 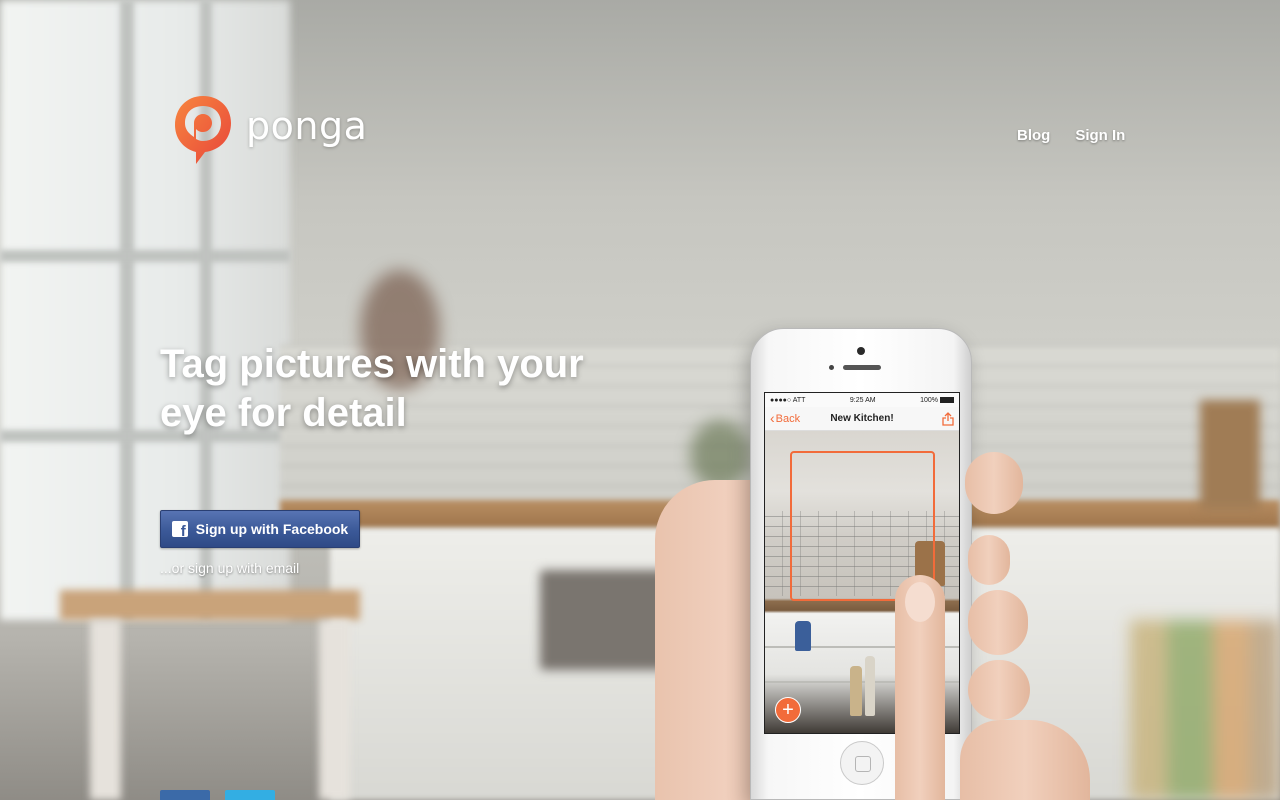 I want to click on facebook-signup-button: f Sign up with Facebook, so click(x=260, y=529).